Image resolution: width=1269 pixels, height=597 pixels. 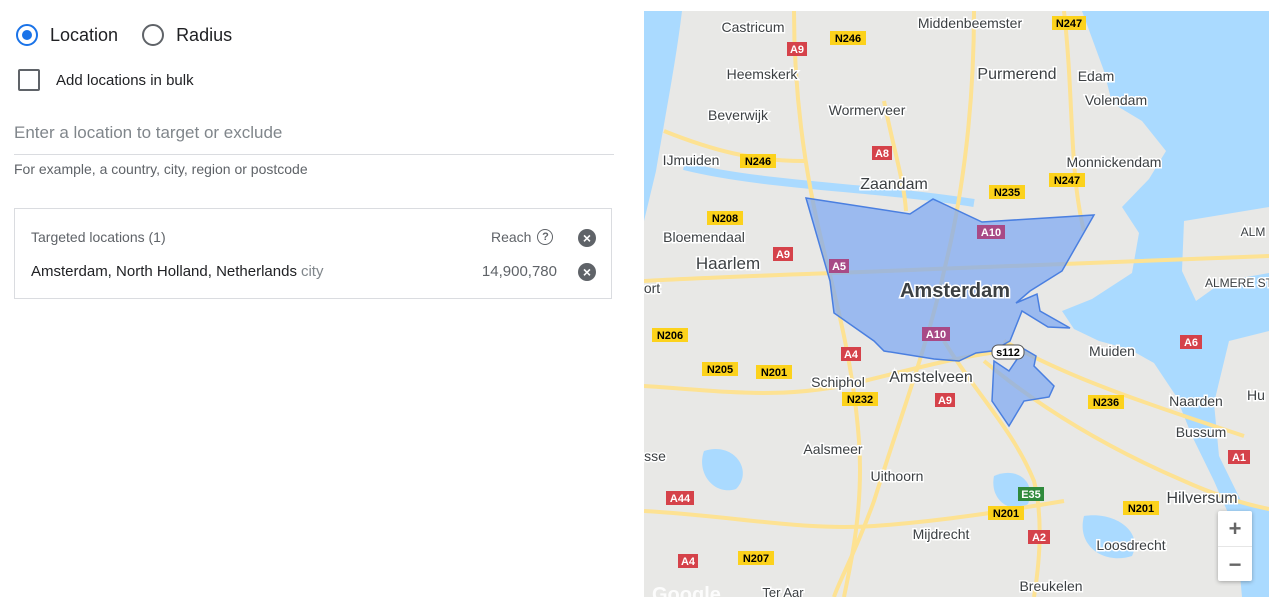 What do you see at coordinates (84, 34) in the screenshot?
I see `location-radio-label: Location` at bounding box center [84, 34].